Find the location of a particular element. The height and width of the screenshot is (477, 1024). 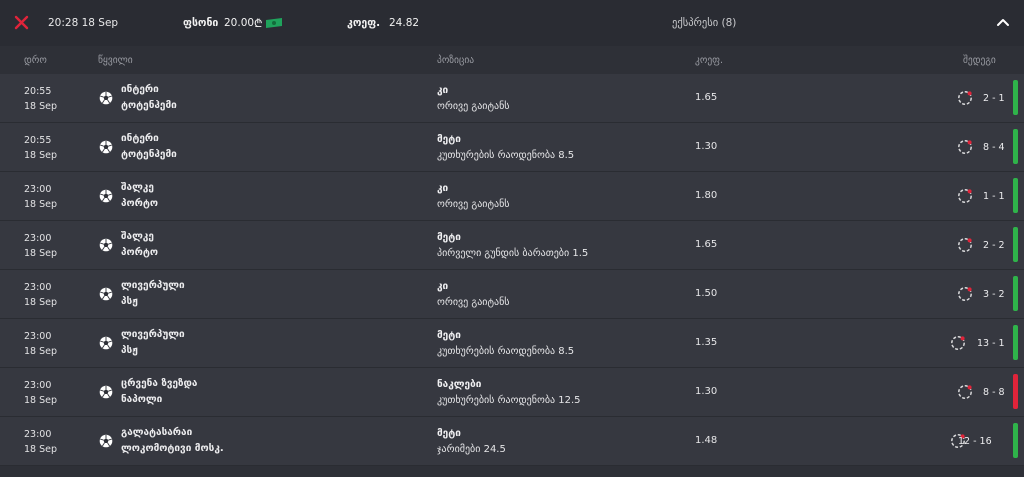

final-score: 8 - 8 is located at coordinates (994, 392).